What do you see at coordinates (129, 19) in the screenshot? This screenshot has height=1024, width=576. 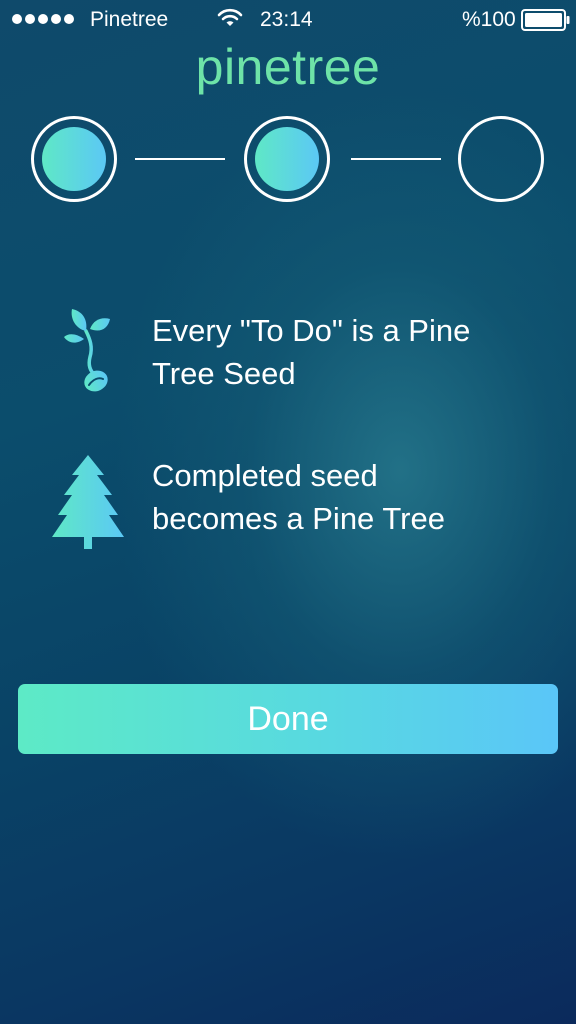 I see `carrier-name: Pinetree` at bounding box center [129, 19].